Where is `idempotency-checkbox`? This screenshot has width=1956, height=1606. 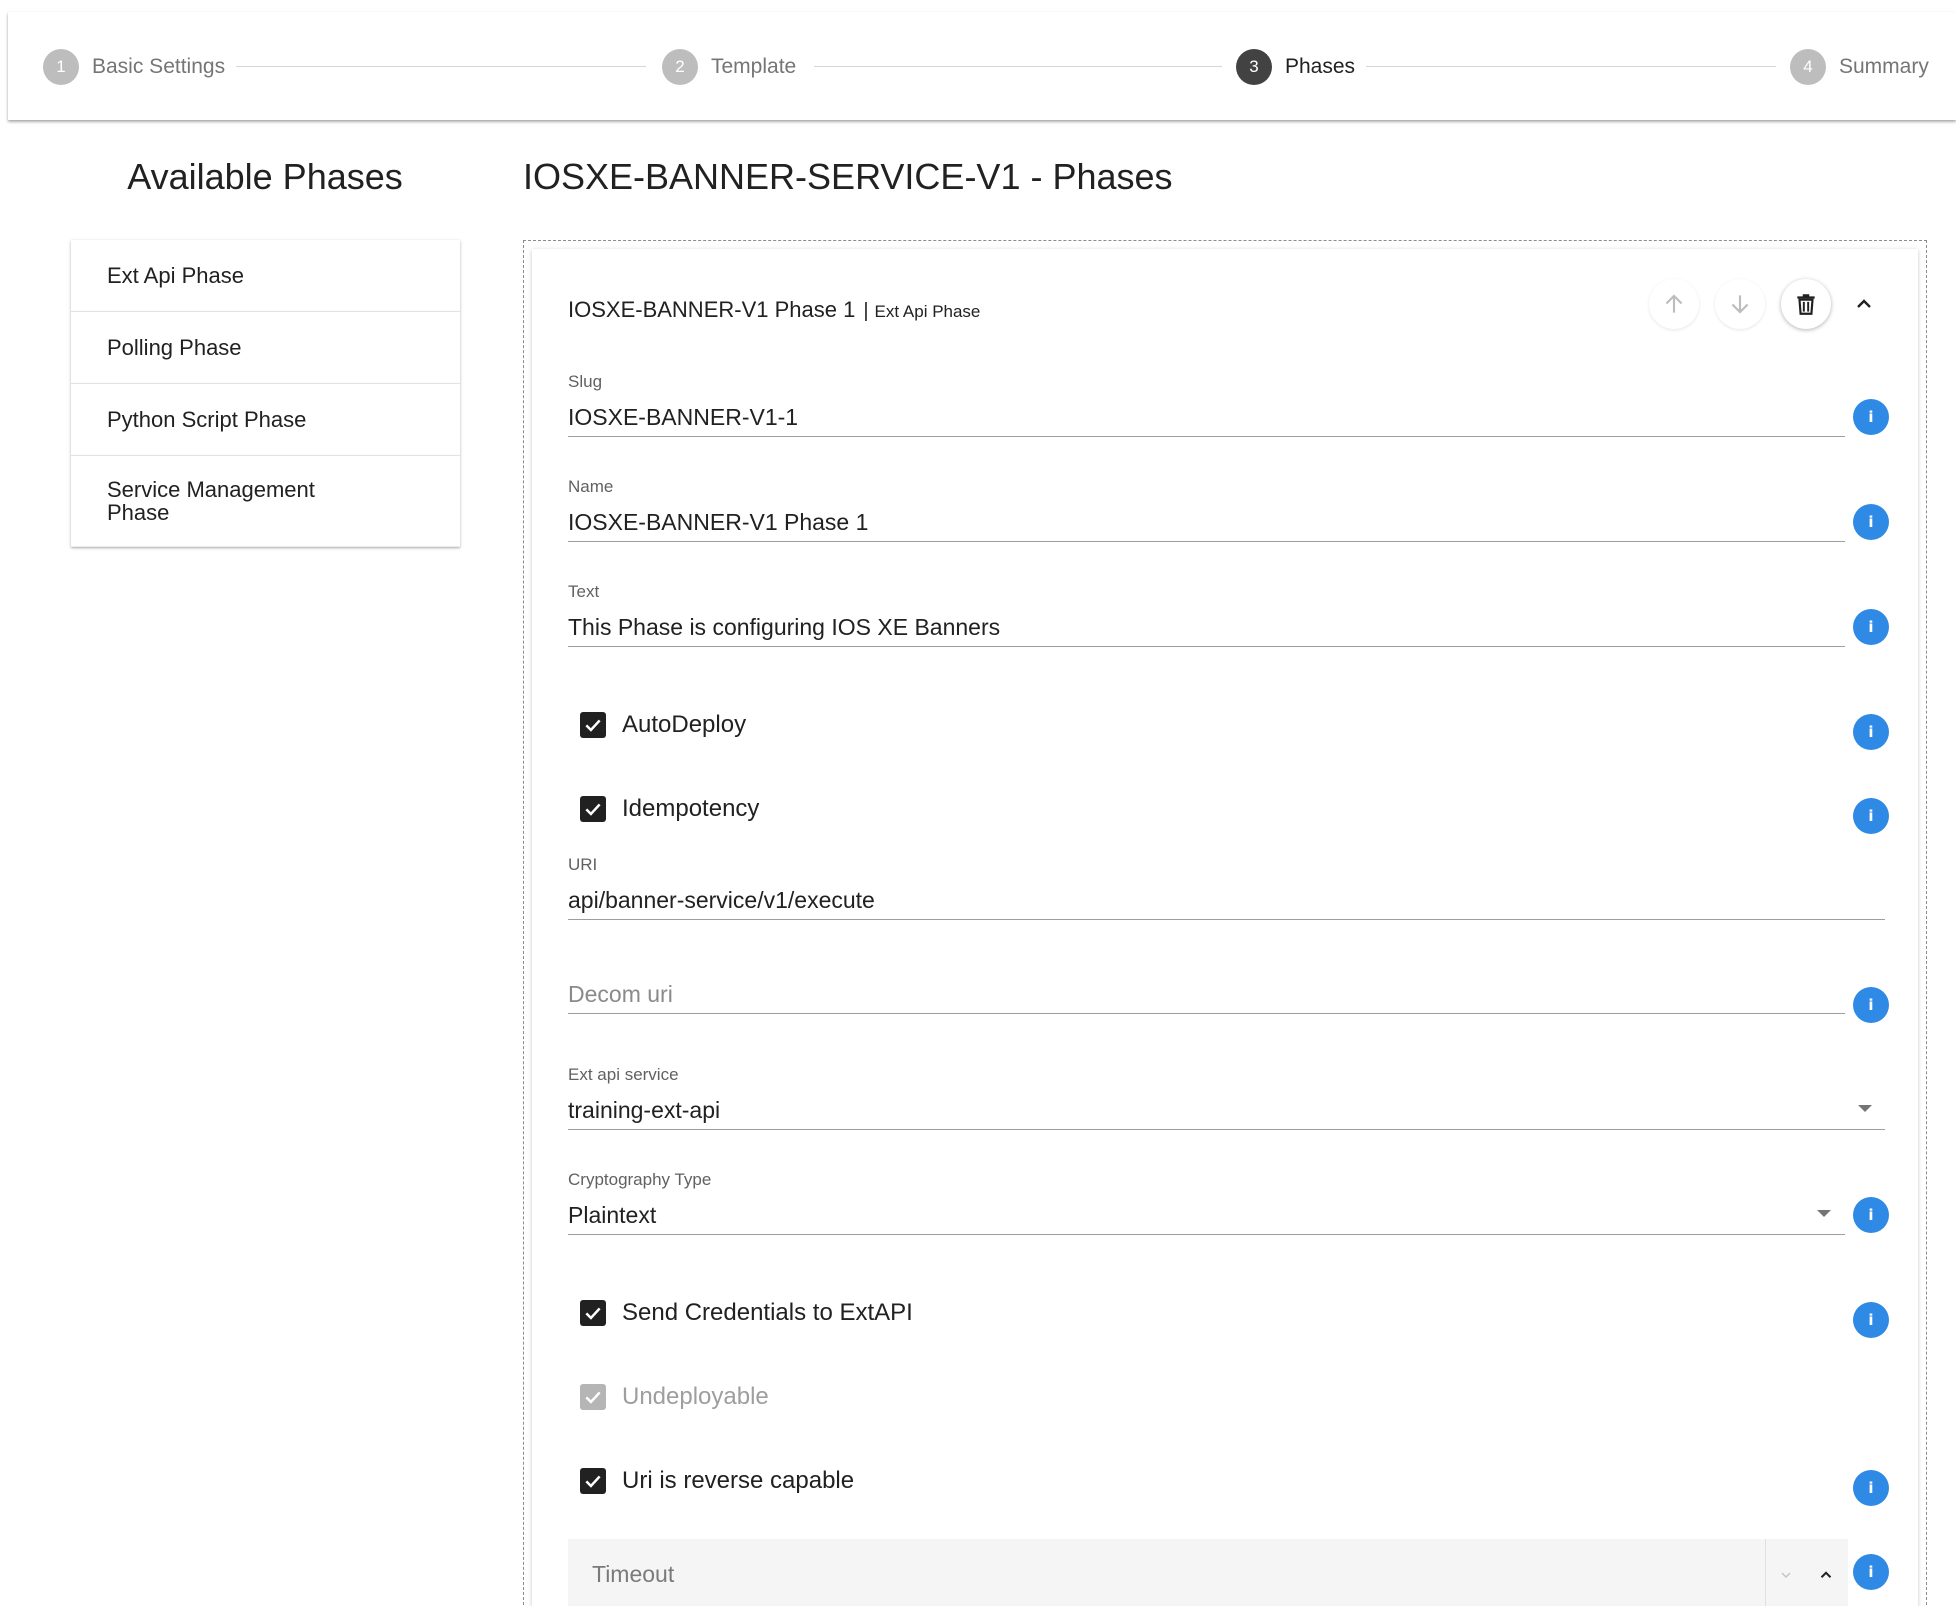
idempotency-checkbox is located at coordinates (593, 809).